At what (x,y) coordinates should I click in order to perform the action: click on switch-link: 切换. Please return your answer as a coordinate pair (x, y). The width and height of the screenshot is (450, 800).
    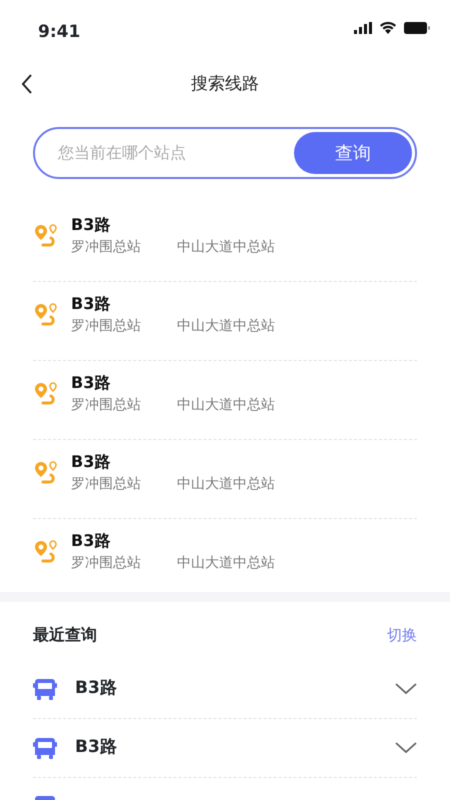
    Looking at the image, I should click on (402, 635).